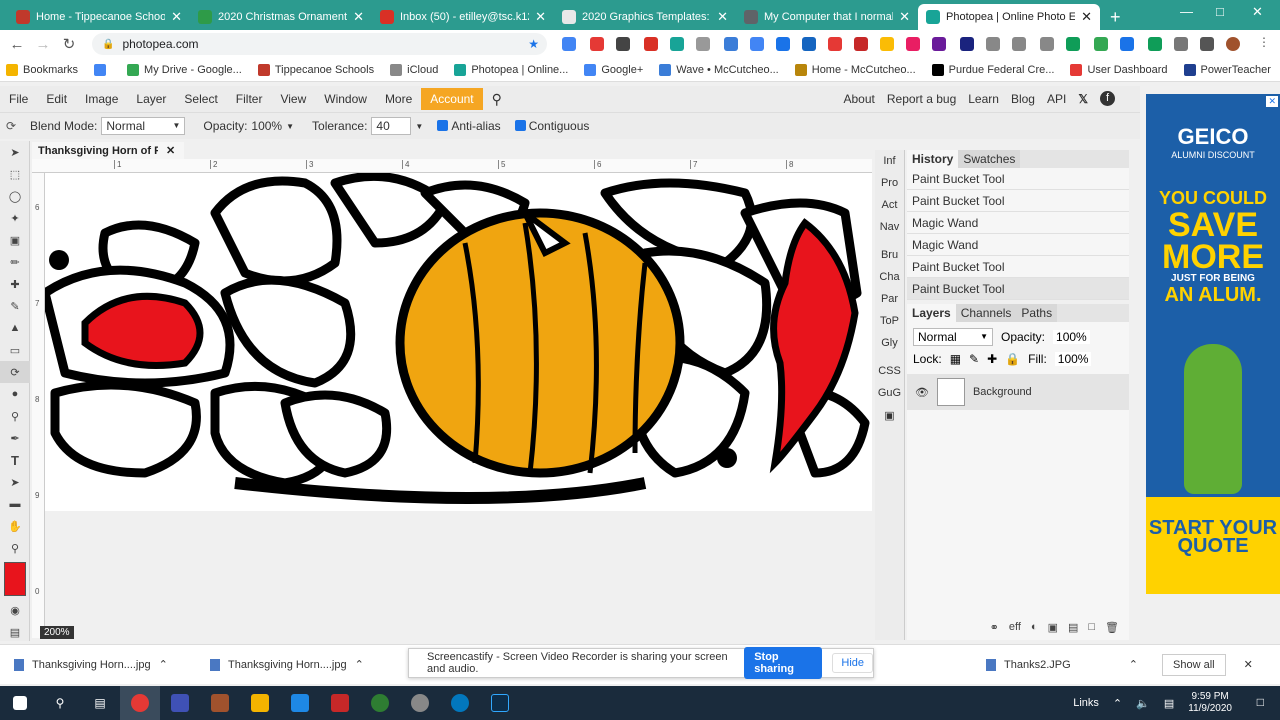  What do you see at coordinates (889, 415) in the screenshot?
I see `image-panel-icon: ▣` at bounding box center [889, 415].